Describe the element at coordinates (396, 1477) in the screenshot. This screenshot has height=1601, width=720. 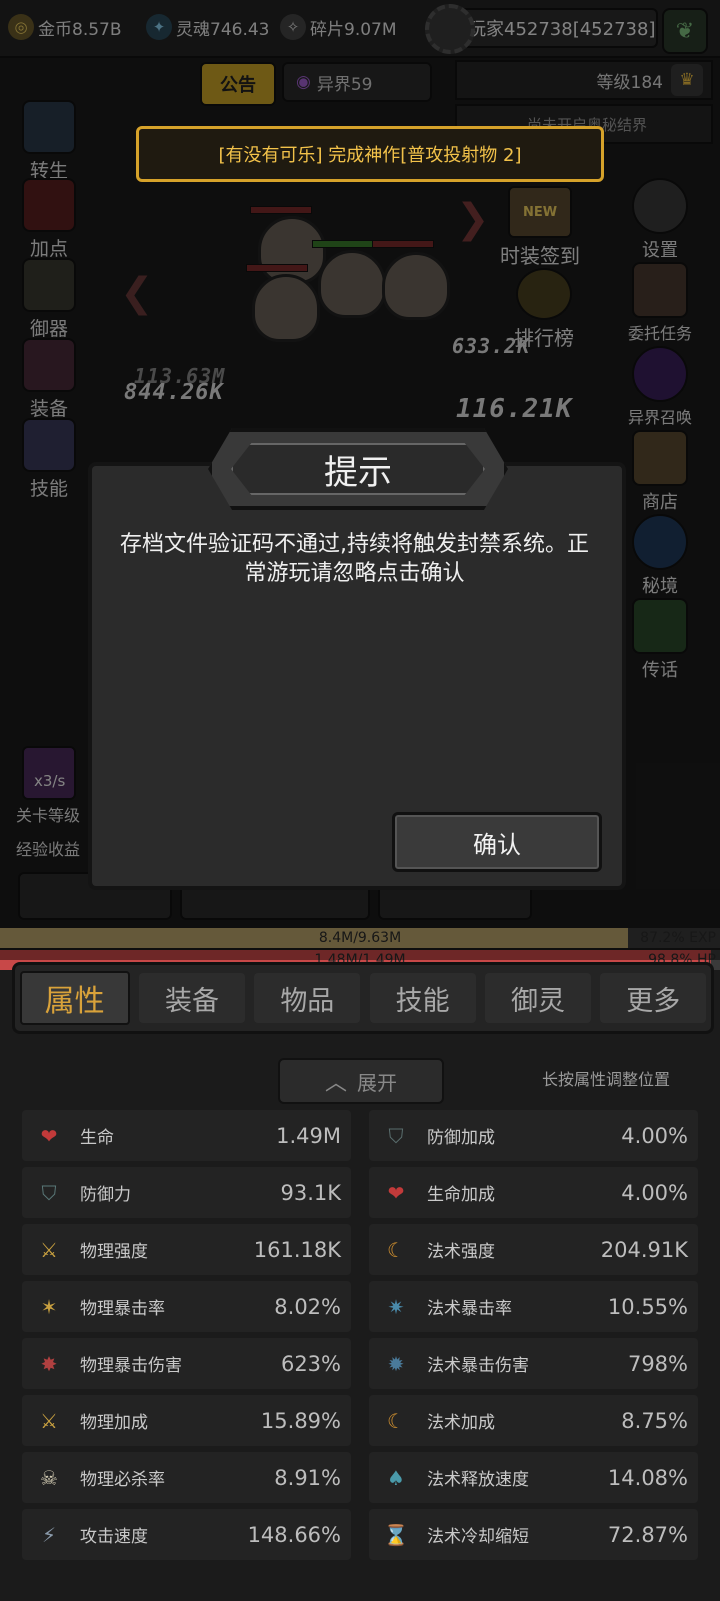
I see `mushroom-icon: ♠` at that location.